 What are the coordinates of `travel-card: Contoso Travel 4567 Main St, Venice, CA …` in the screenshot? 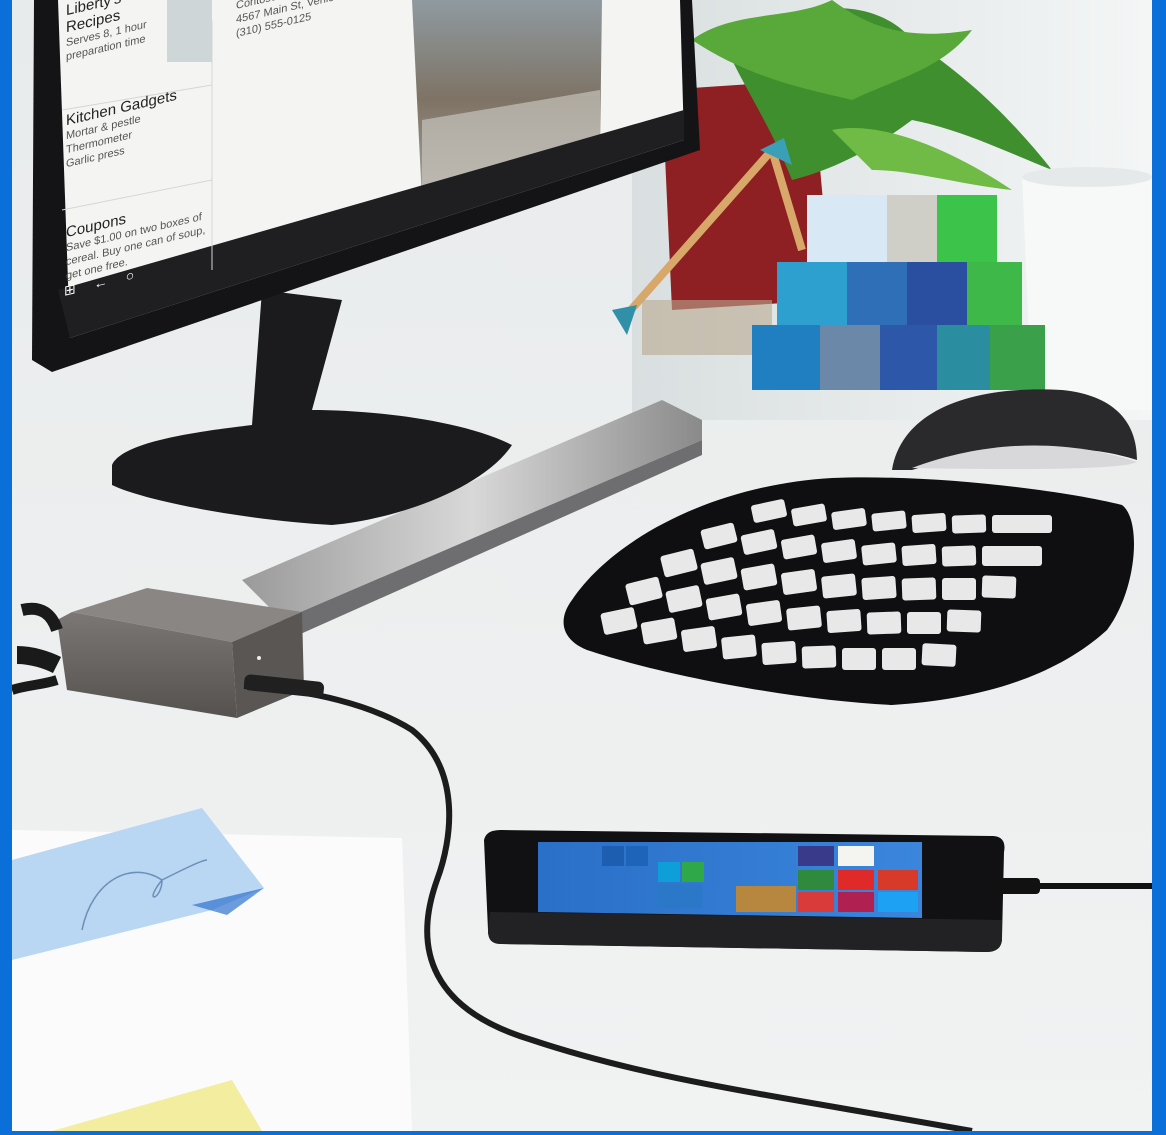 It's located at (326, 20).